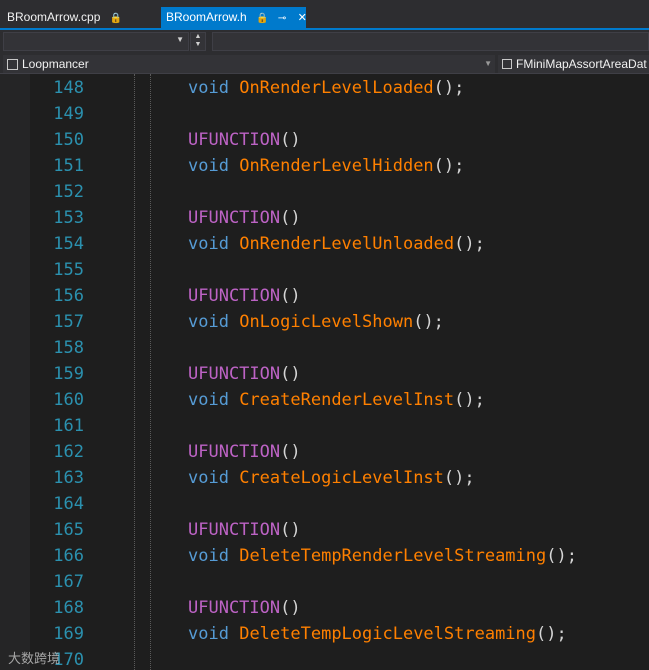  I want to click on tab-broomarrow-cpp: BRoomArrow.cpp 🔒, so click(79, 17).